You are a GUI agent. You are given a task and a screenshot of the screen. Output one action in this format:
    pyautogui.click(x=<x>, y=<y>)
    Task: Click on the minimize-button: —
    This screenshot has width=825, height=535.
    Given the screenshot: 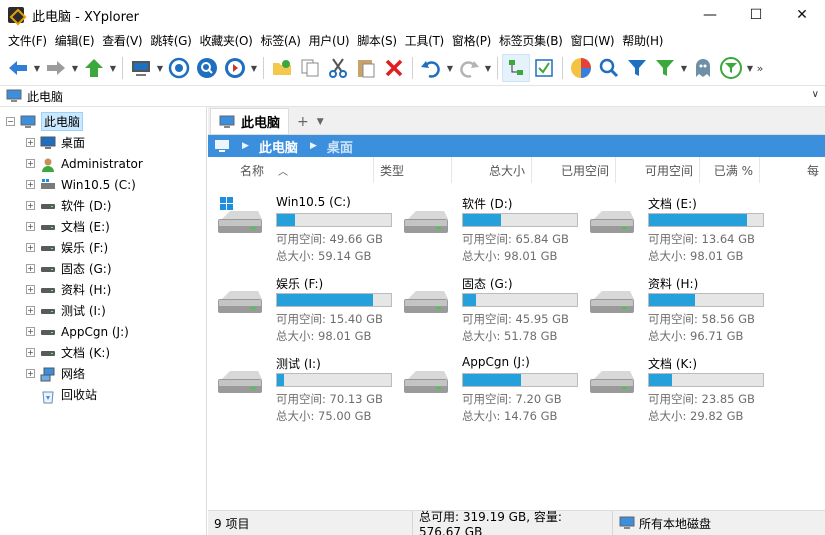 What is the action you would take?
    pyautogui.click(x=710, y=15)
    